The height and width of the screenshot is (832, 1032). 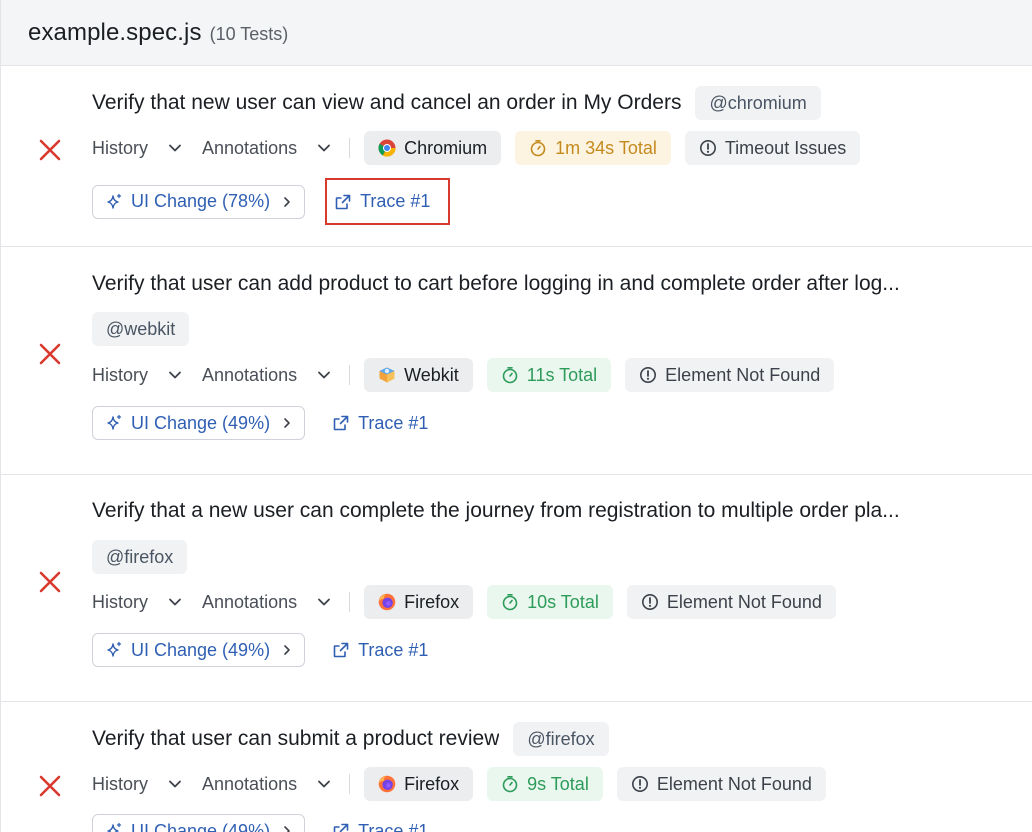 I want to click on spec-file-name: example.spec.js, so click(x=115, y=32).